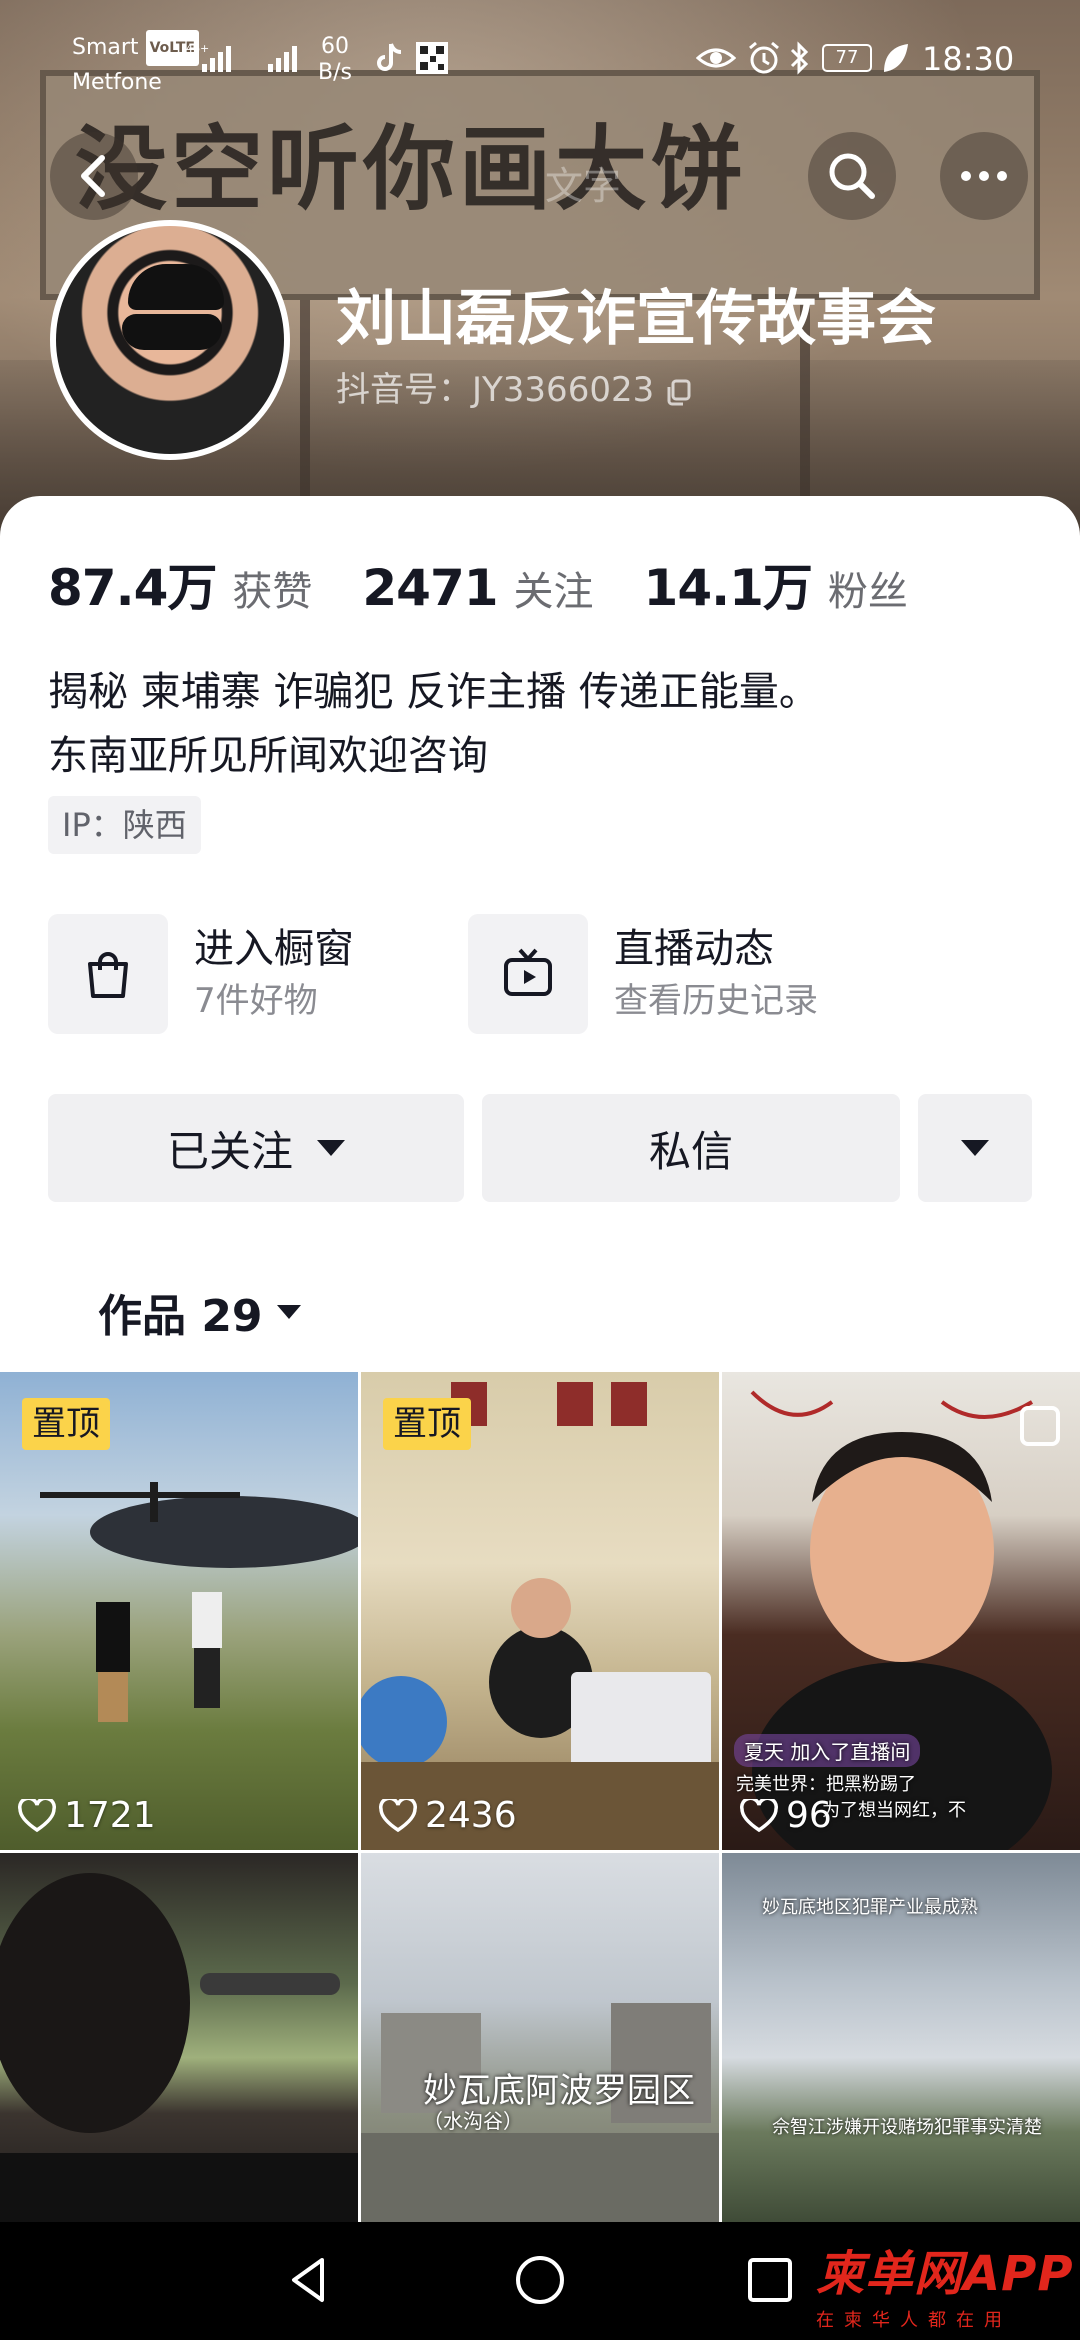 Image resolution: width=1080 pixels, height=2340 pixels. I want to click on storefront-subtitle: 7件好物, so click(256, 1001).